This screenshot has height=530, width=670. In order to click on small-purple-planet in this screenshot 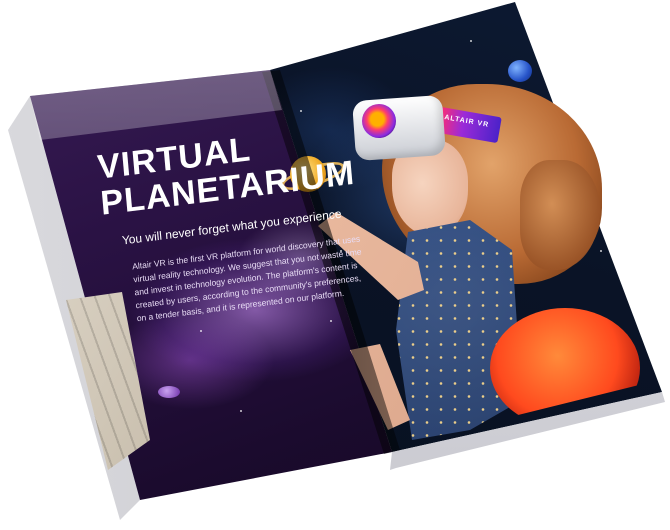, I will do `click(169, 392)`.